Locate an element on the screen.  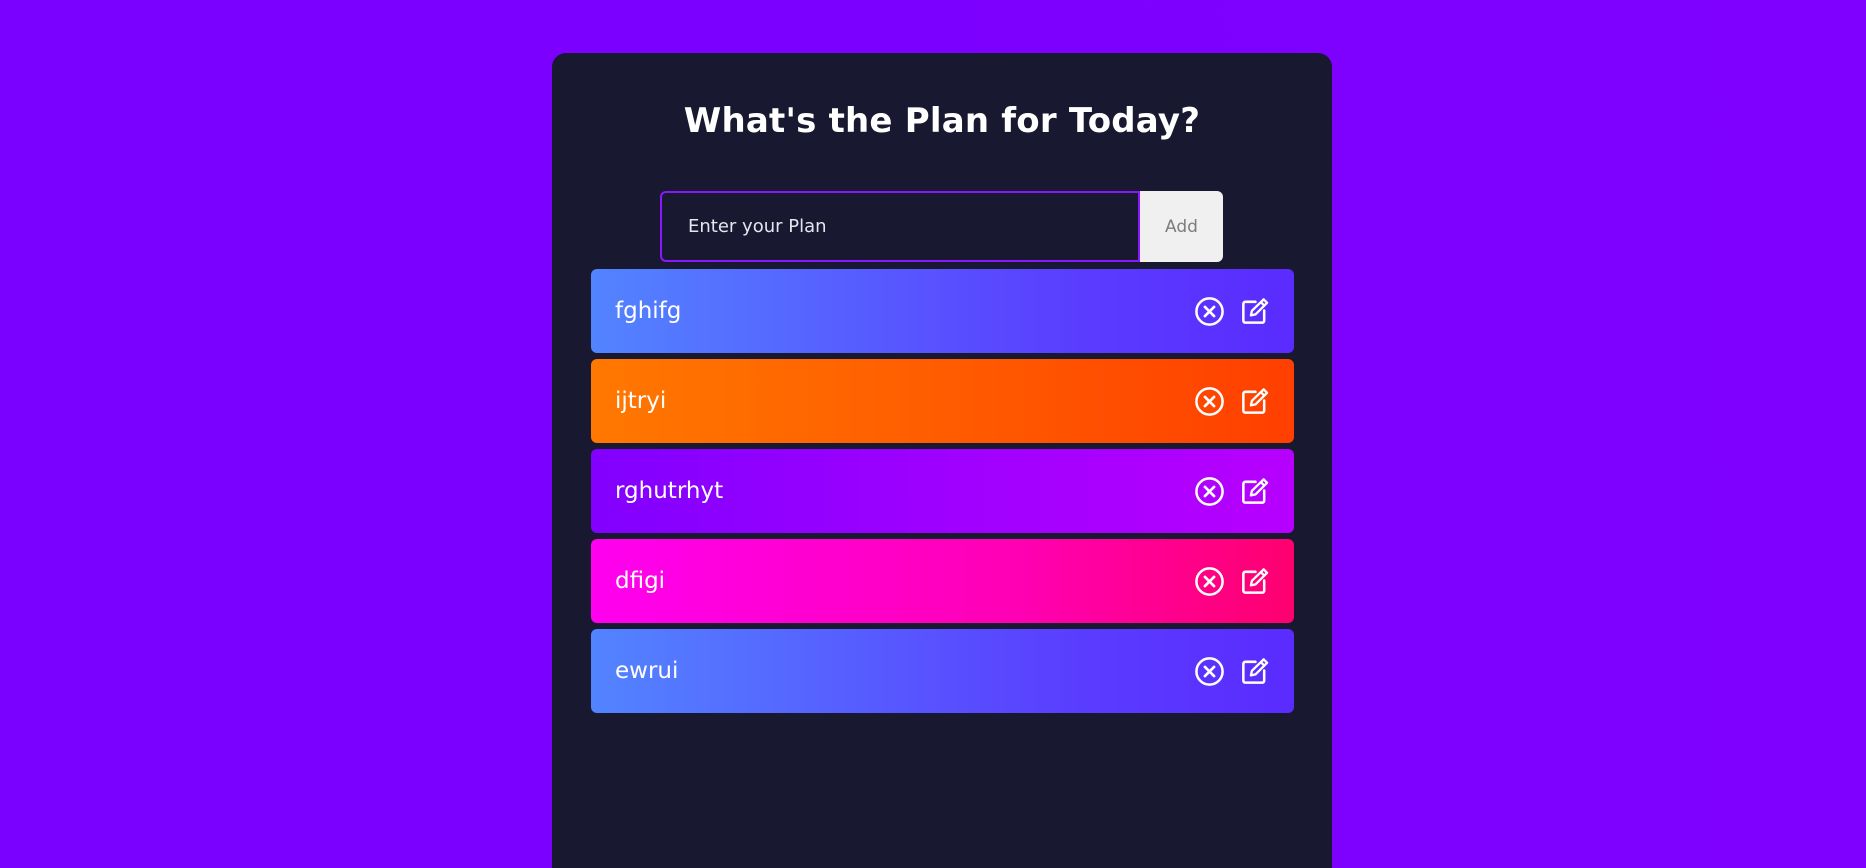
todo-text: rghutrhyt is located at coordinates (669, 491).